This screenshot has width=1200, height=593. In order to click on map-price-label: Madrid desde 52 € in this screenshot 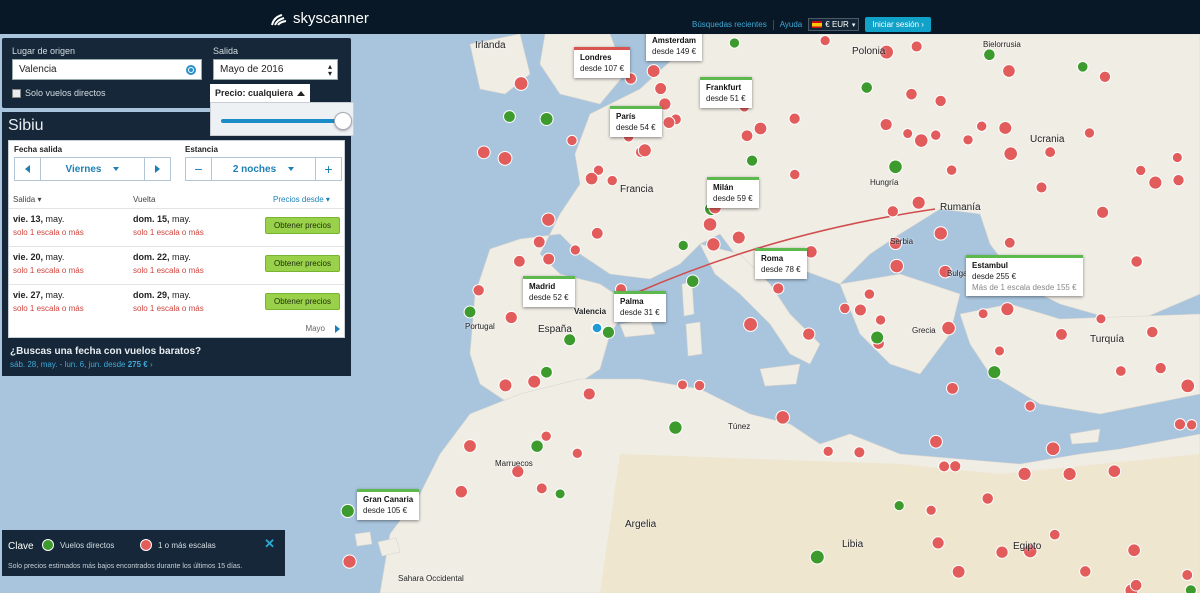, I will do `click(549, 291)`.